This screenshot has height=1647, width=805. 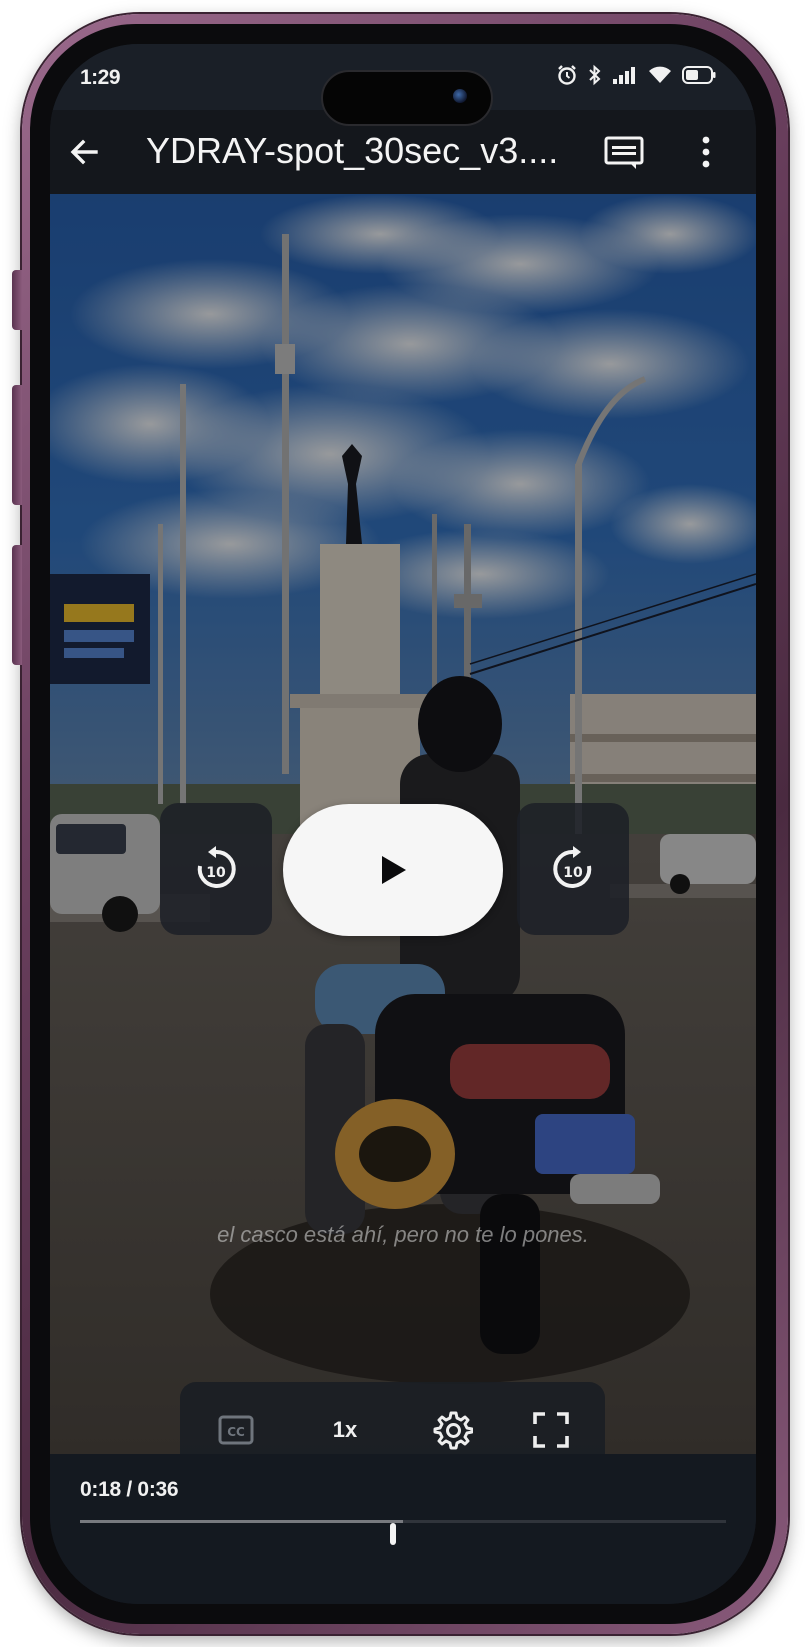 What do you see at coordinates (17, 300) in the screenshot?
I see `action-button` at bounding box center [17, 300].